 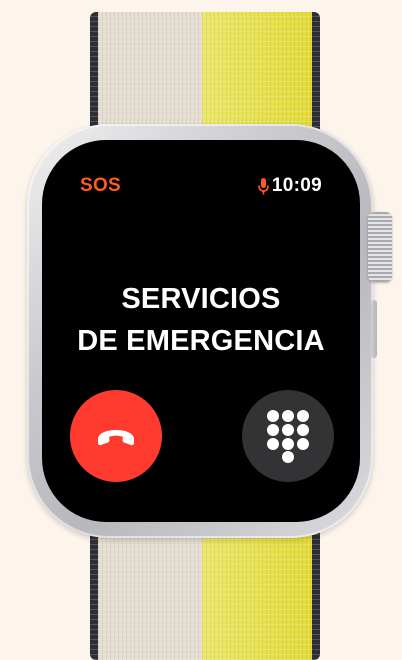 I want to click on status-right: 10:09, so click(x=290, y=186).